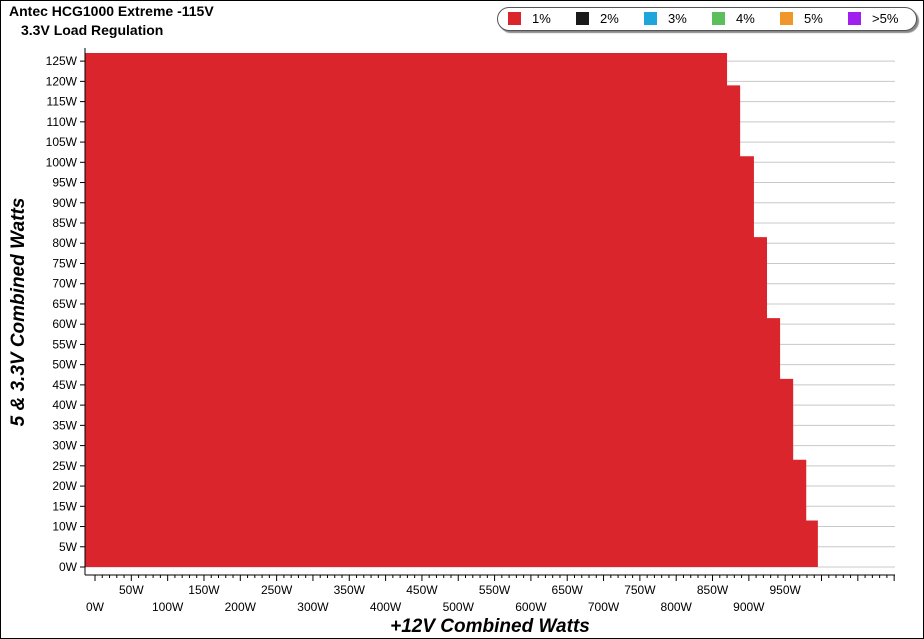  What do you see at coordinates (62, 61) in the screenshot?
I see `y-tick-label: 125W` at bounding box center [62, 61].